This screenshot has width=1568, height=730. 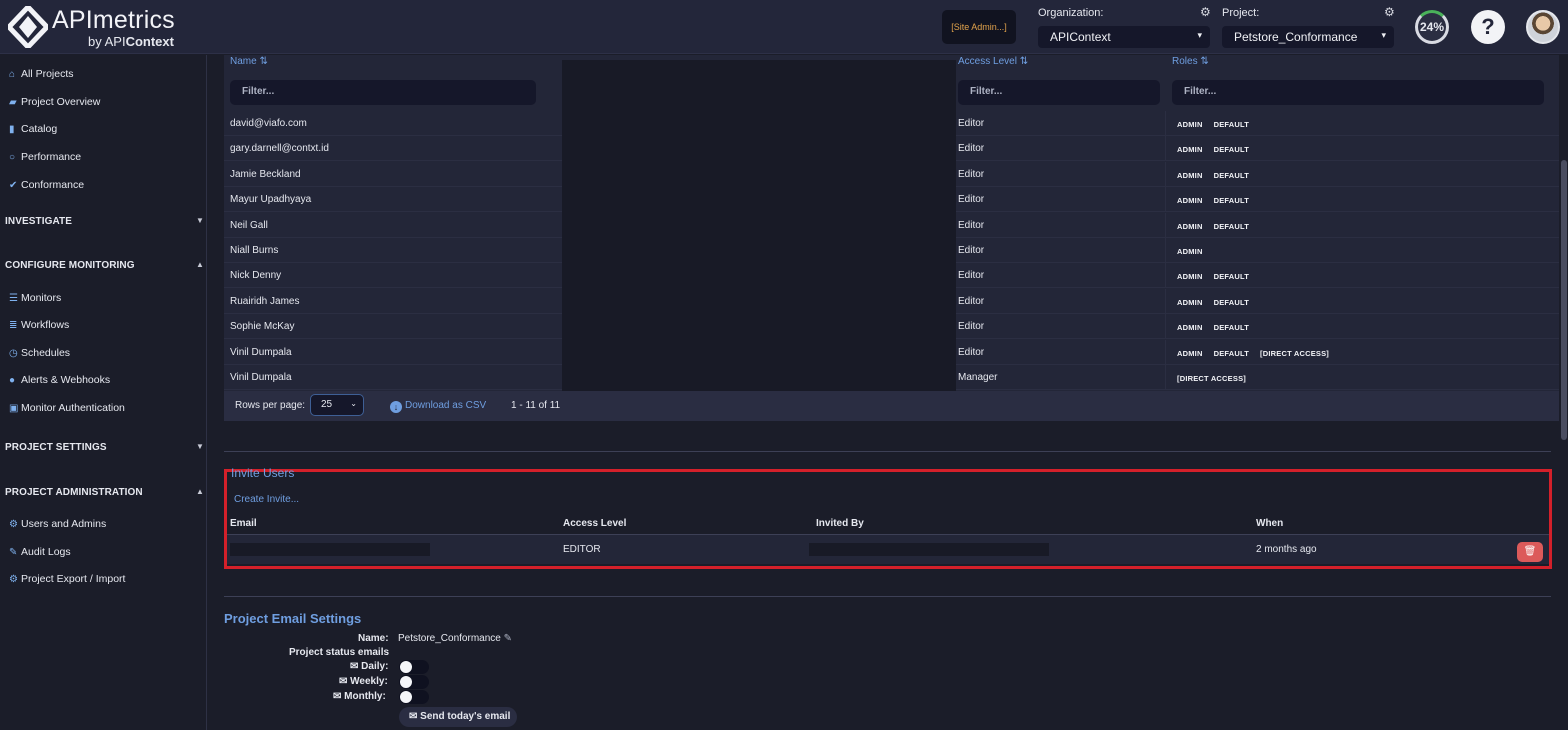 I want to click on invite-access-level: EDITOR, so click(x=582, y=549).